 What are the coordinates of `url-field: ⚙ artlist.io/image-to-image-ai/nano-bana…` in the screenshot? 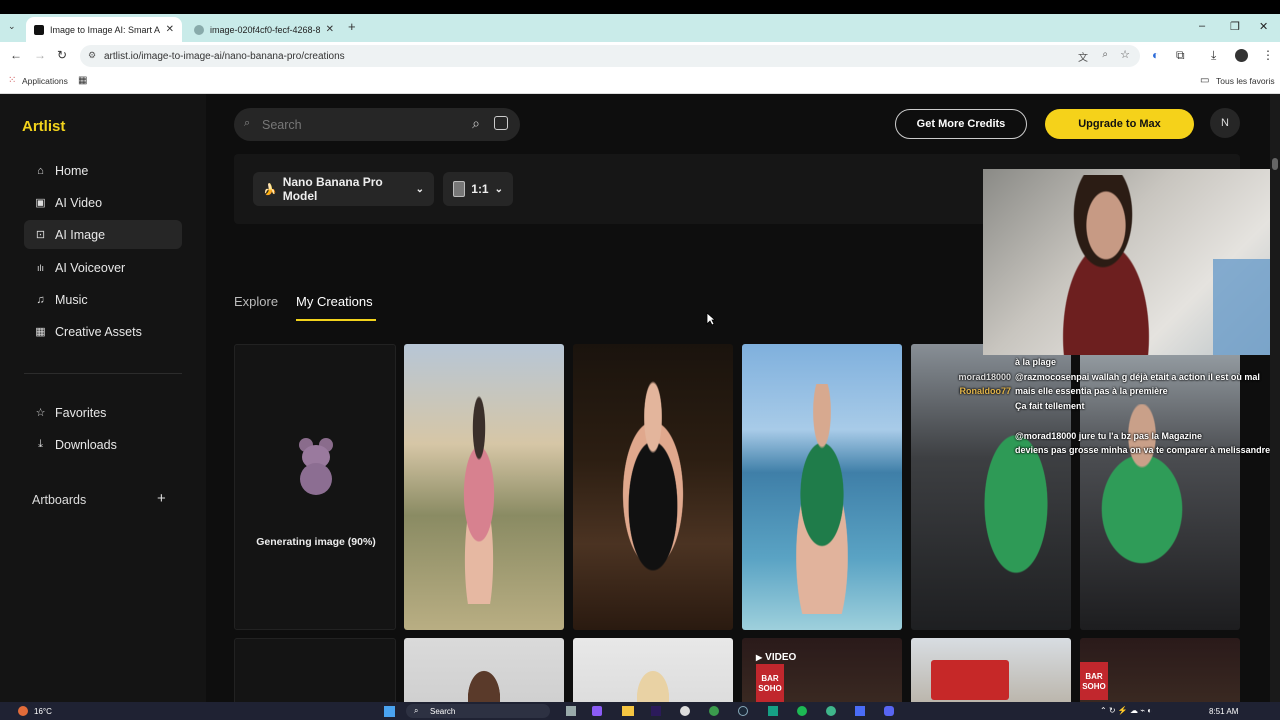 It's located at (610, 56).